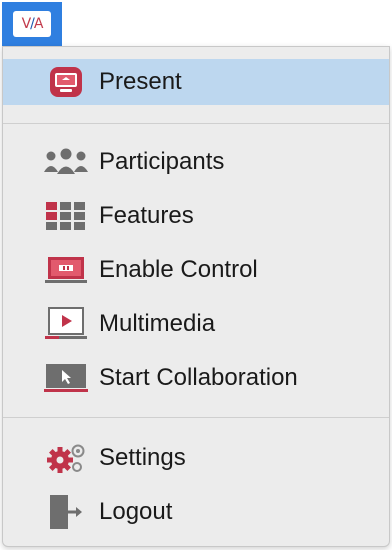  Describe the element at coordinates (142, 457) in the screenshot. I see `menu-item-label: Settings` at that location.